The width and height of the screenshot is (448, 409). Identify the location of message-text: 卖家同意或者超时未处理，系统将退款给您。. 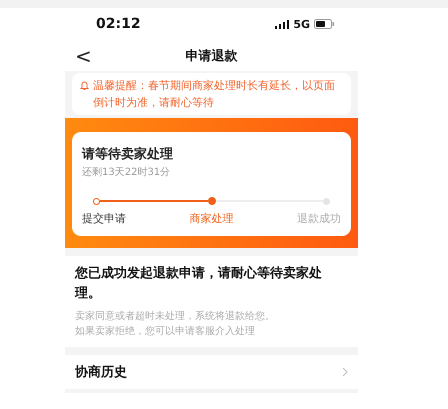
(175, 317).